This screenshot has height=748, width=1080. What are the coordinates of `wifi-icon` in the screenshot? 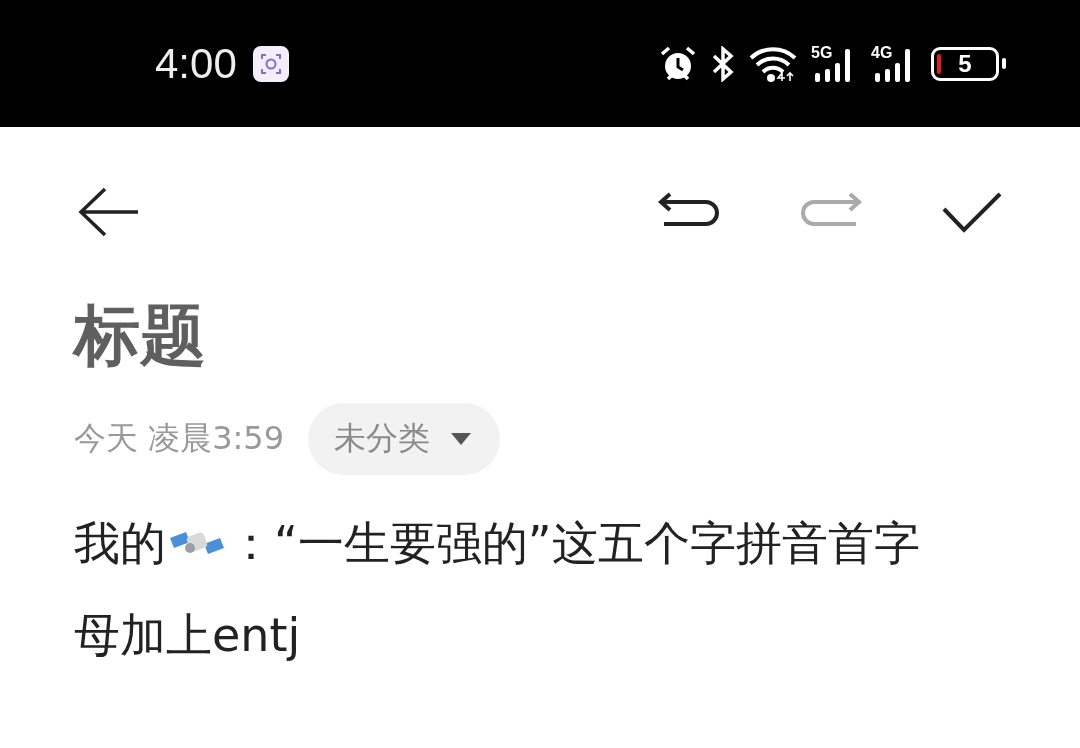 It's located at (773, 63).